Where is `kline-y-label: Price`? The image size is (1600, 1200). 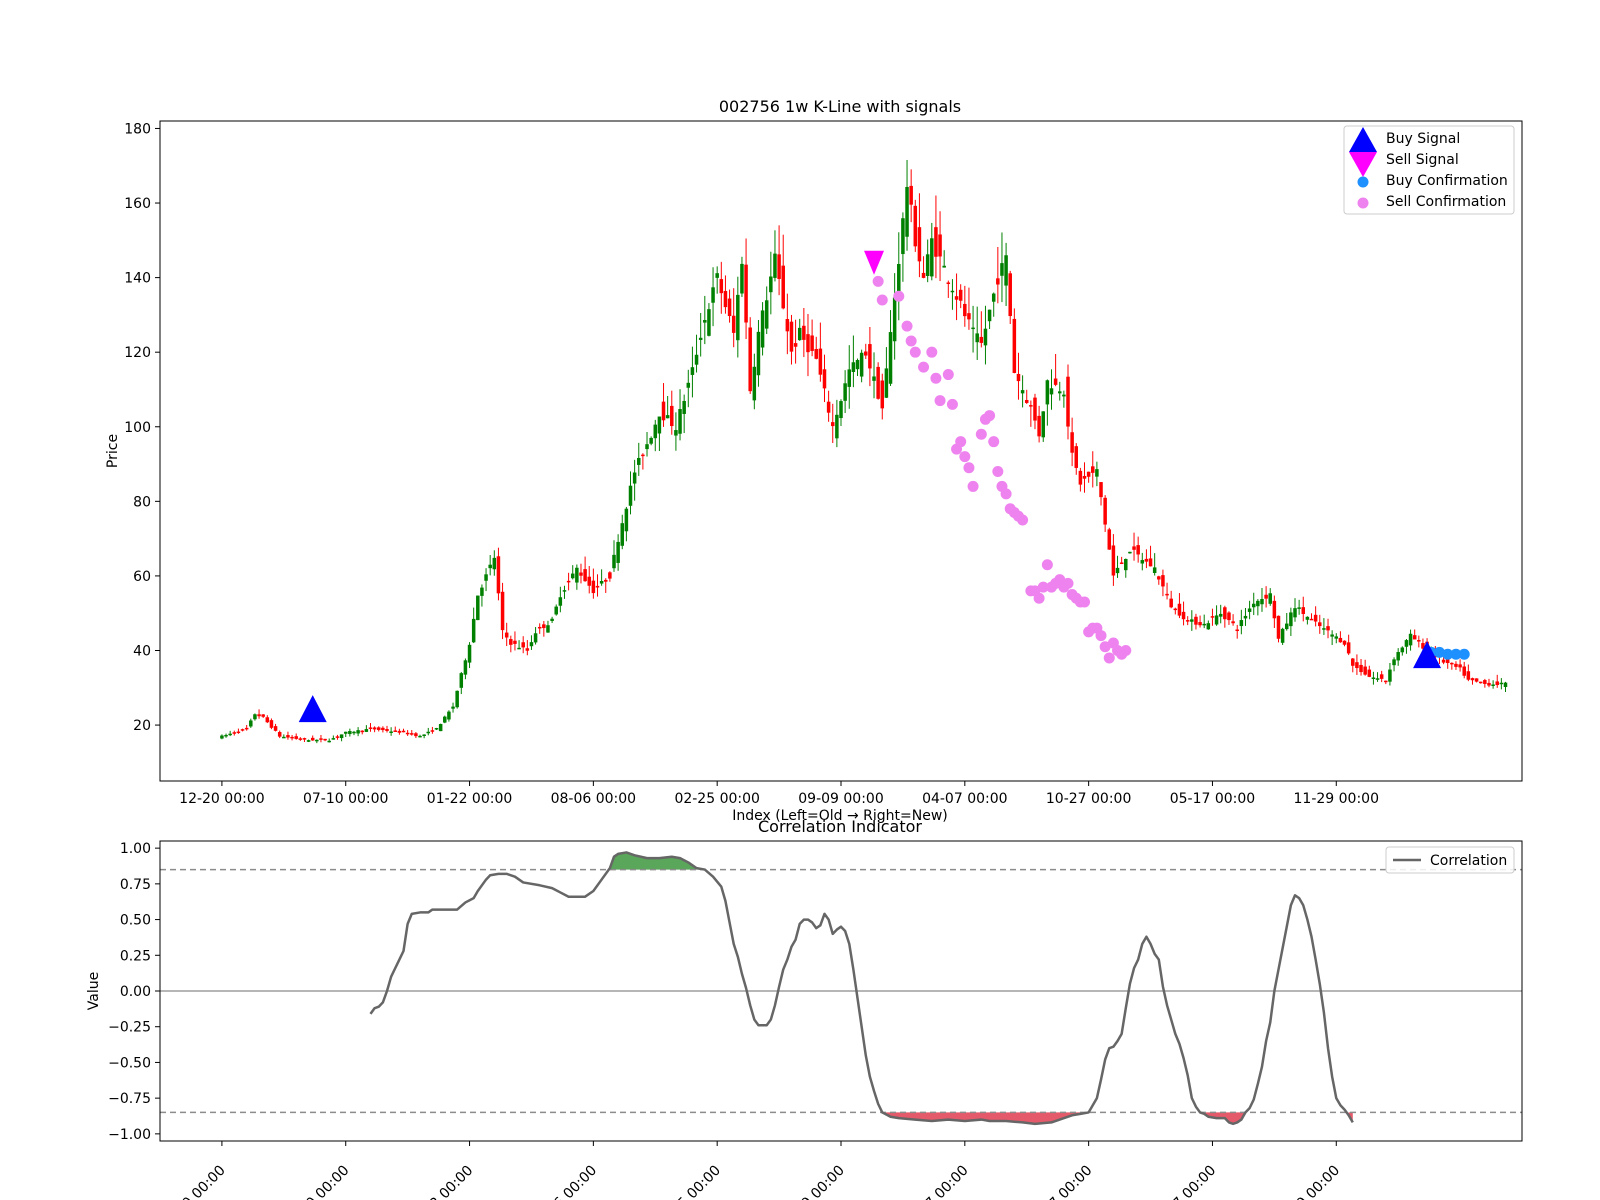
kline-y-label: Price is located at coordinates (113, 451).